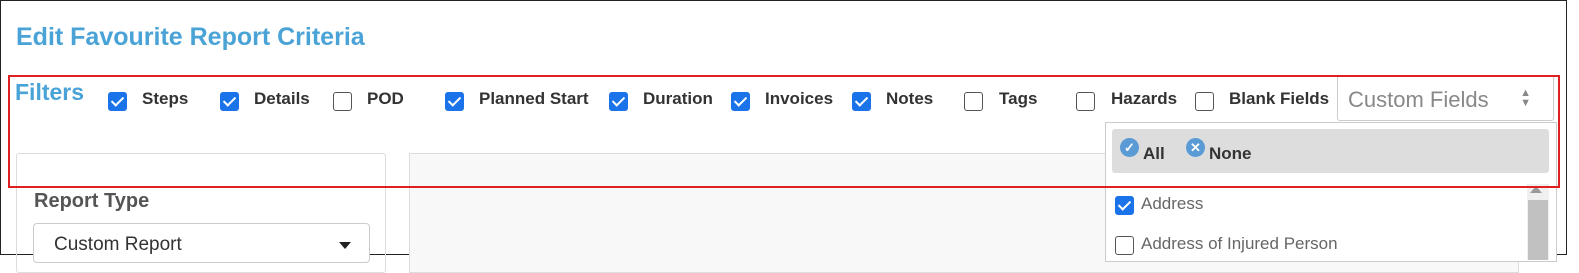 The image size is (1579, 273). Describe the element at coordinates (1124, 245) in the screenshot. I see `address-of-injured-person-checkbox` at that location.